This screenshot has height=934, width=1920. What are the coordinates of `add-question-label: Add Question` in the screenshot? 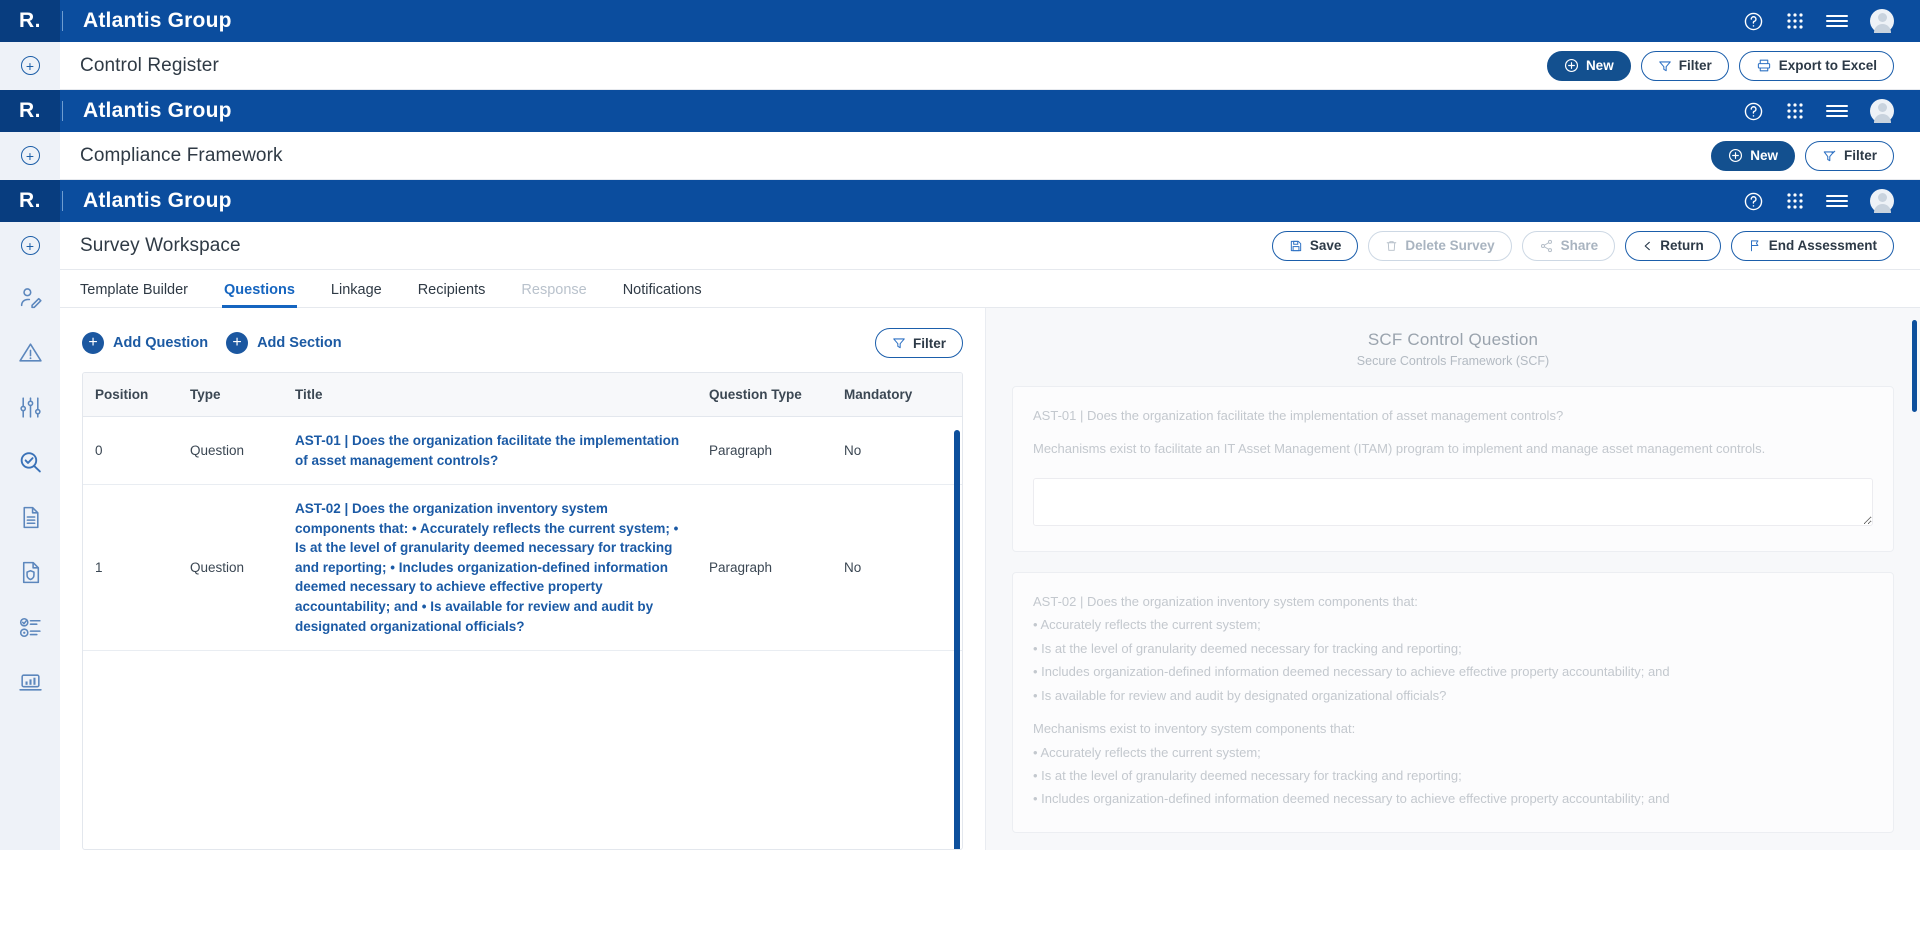 It's located at (161, 343).